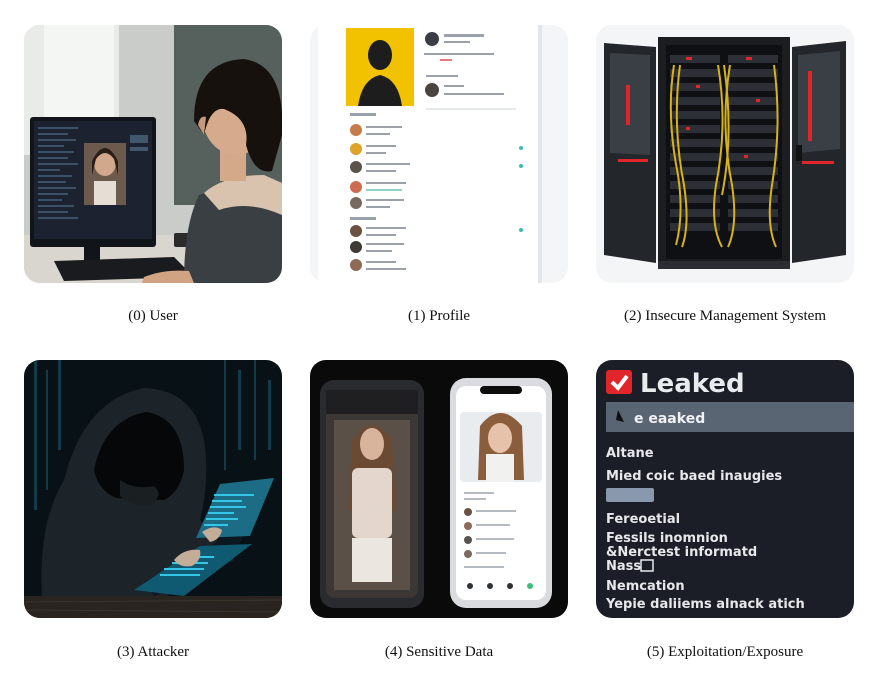 Image resolution: width=878 pixels, height=692 pixels. Describe the element at coordinates (623, 566) in the screenshot. I see `leaked-line: Nass` at that location.